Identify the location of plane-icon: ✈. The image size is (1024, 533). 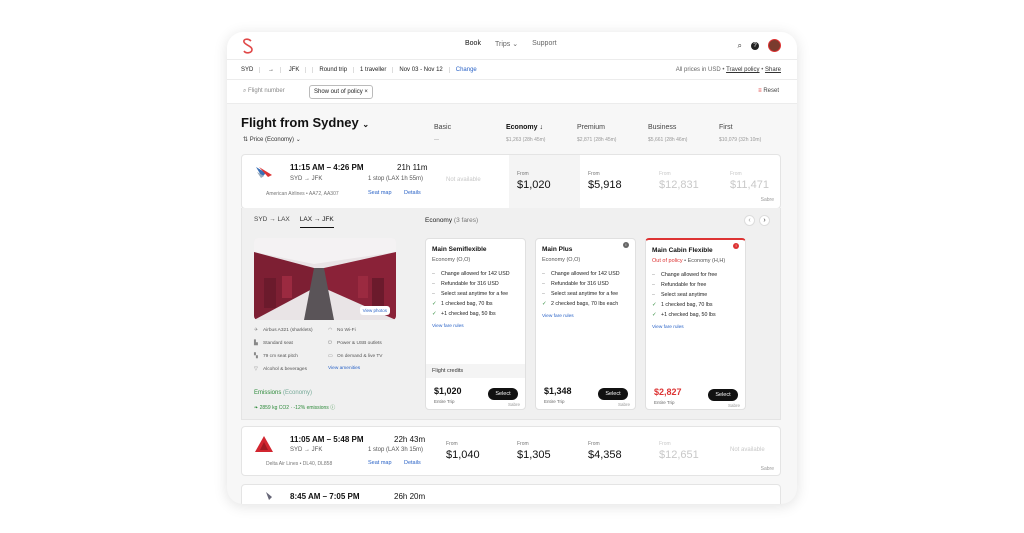
(256, 330).